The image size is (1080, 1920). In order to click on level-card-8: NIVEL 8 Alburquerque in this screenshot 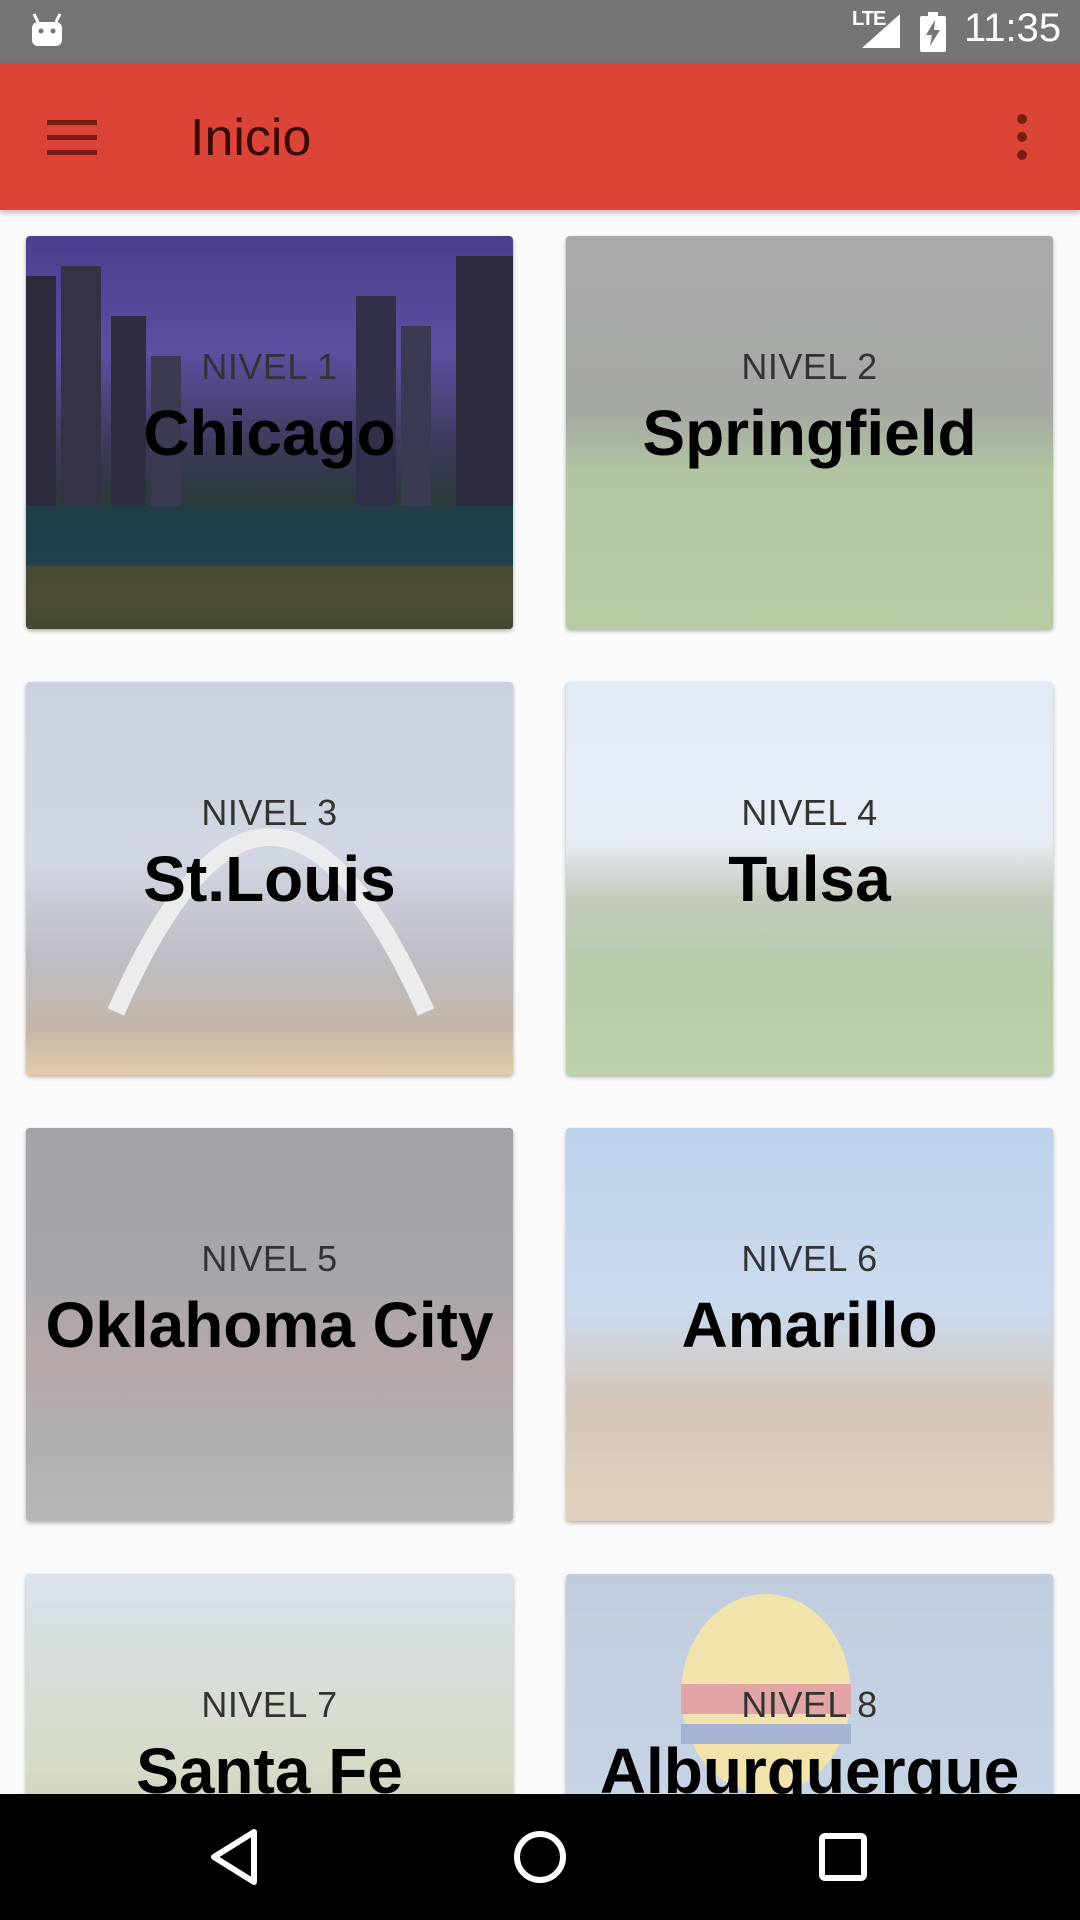, I will do `click(809, 1684)`.